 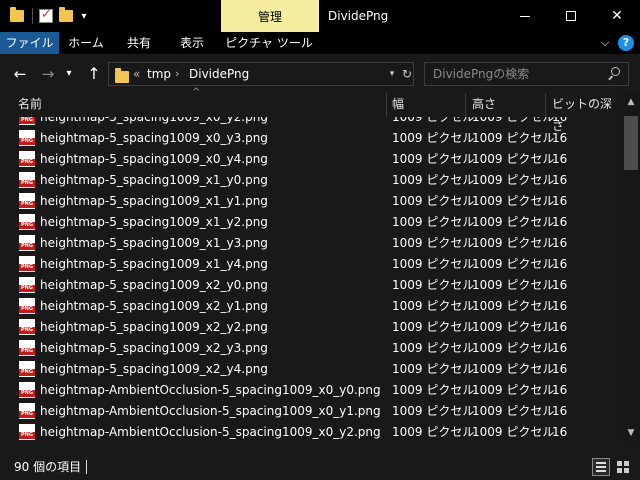 I want to click on properties-icon, so click(x=46, y=15).